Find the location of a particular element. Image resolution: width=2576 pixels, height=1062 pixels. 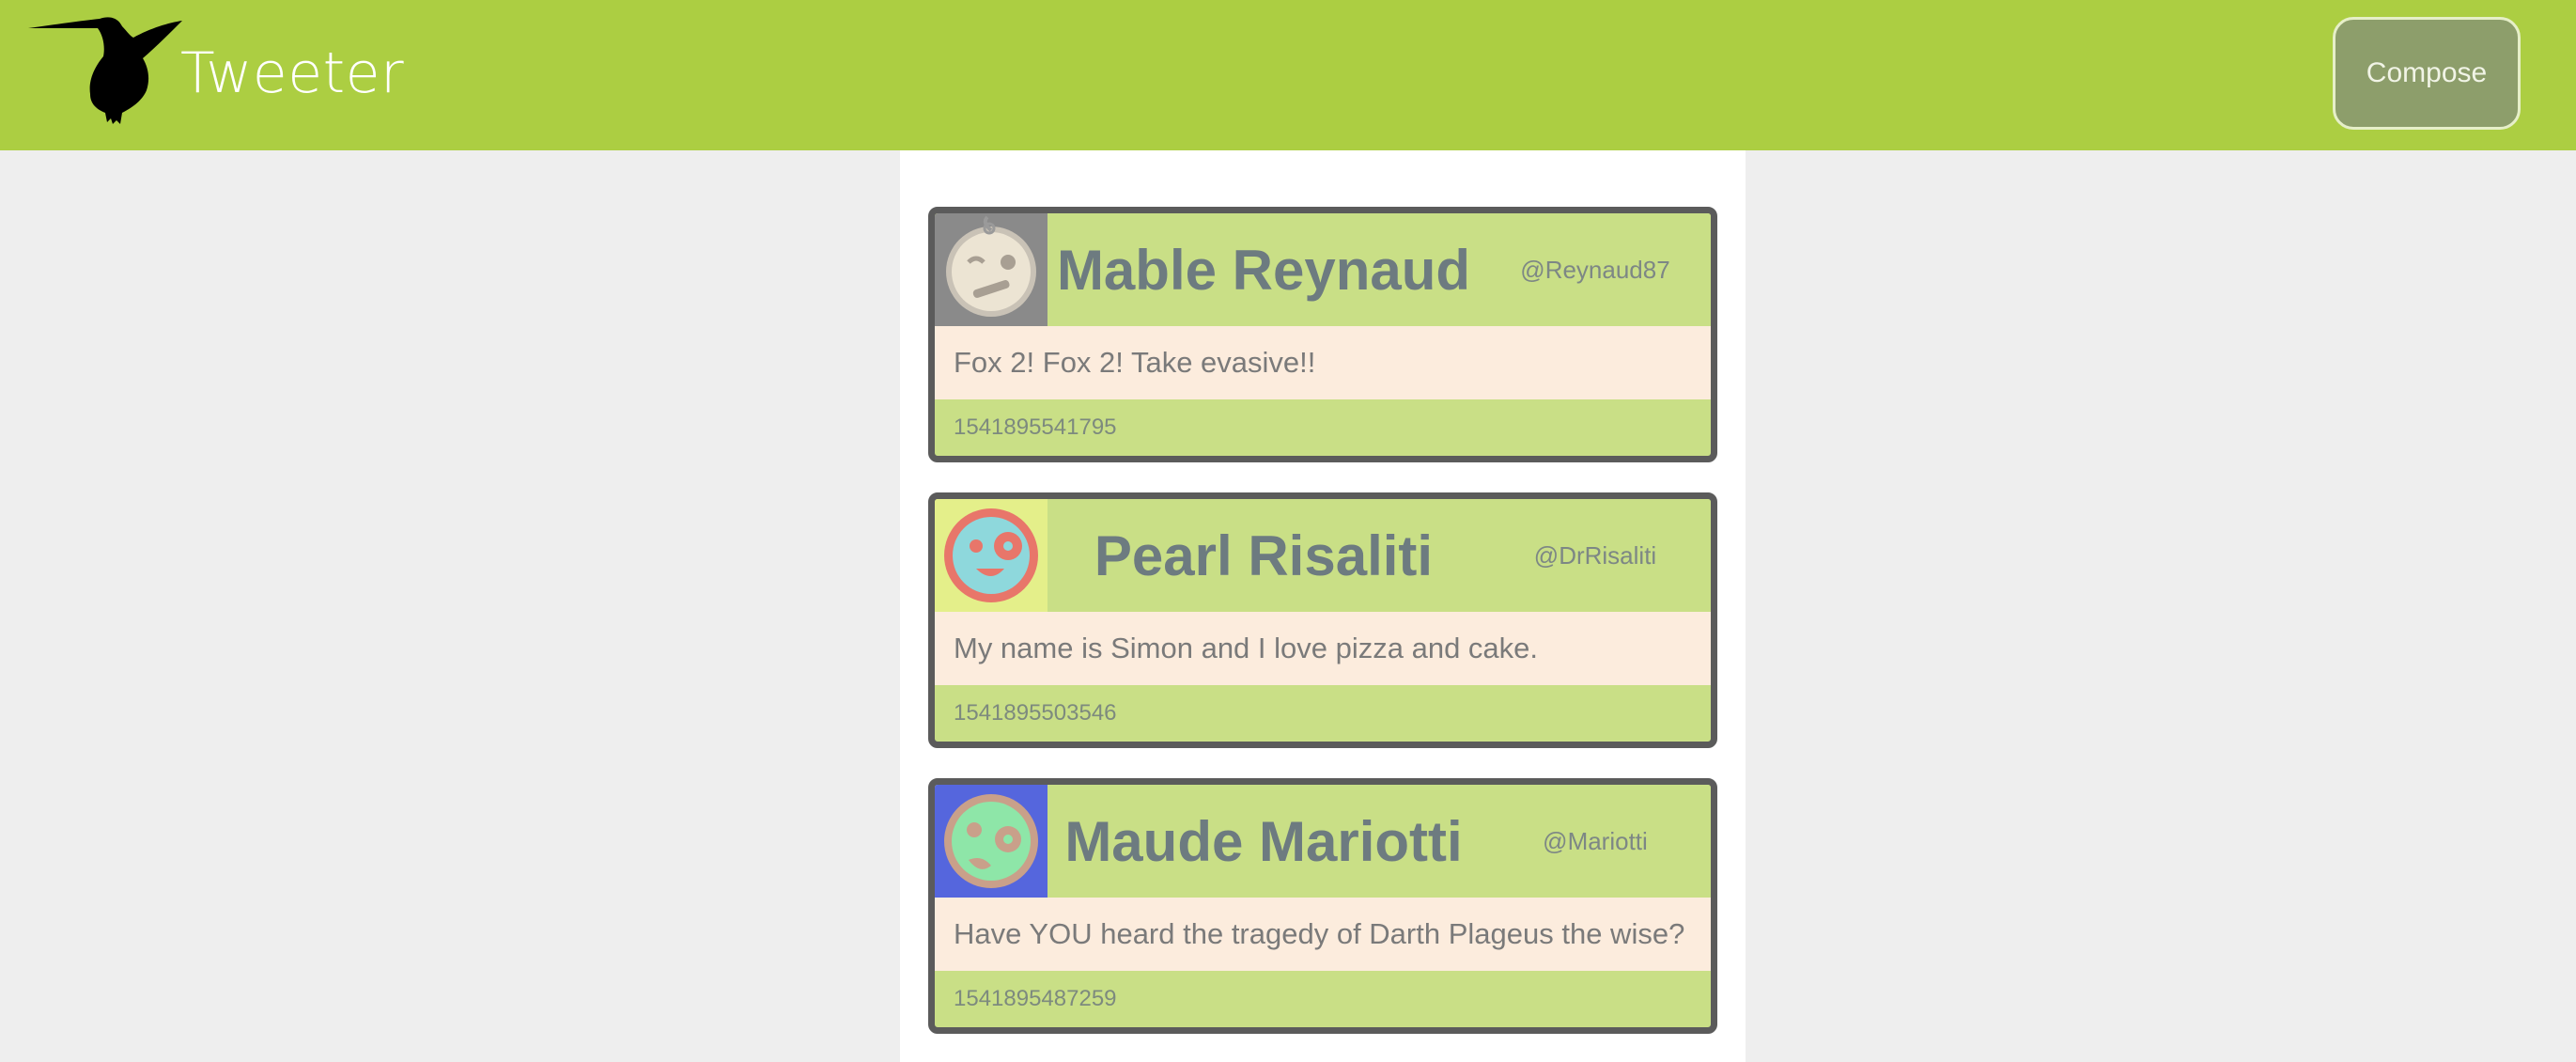

tweet-timestamp: 1541895541795 is located at coordinates (1035, 427).